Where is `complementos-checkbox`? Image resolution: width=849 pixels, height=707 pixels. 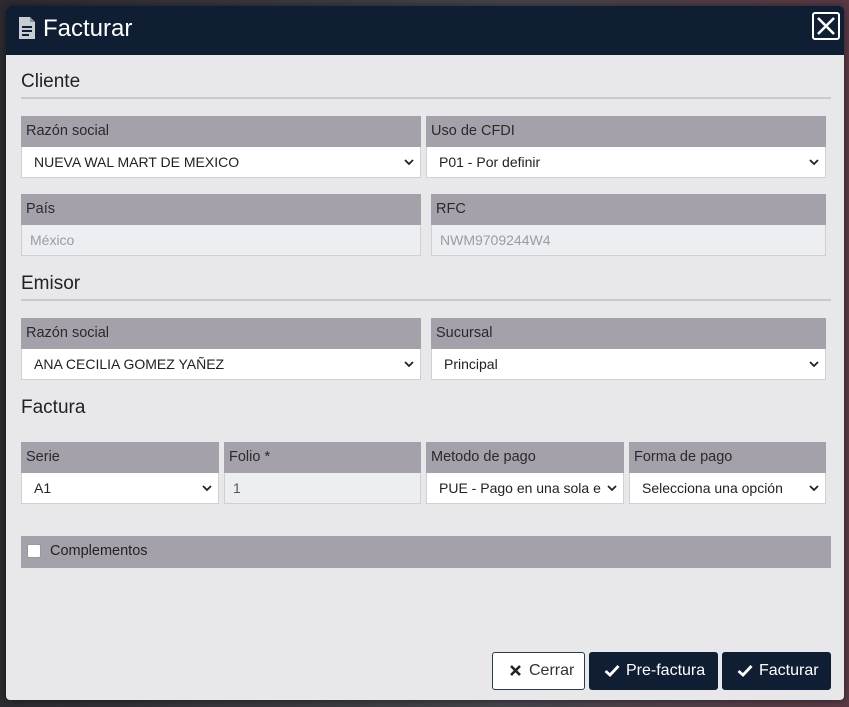 complementos-checkbox is located at coordinates (34, 551).